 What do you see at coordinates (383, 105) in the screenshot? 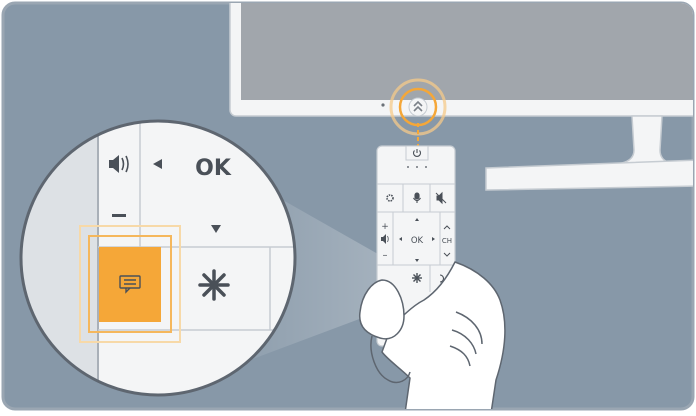
I see `tv-indicator-dot` at bounding box center [383, 105].